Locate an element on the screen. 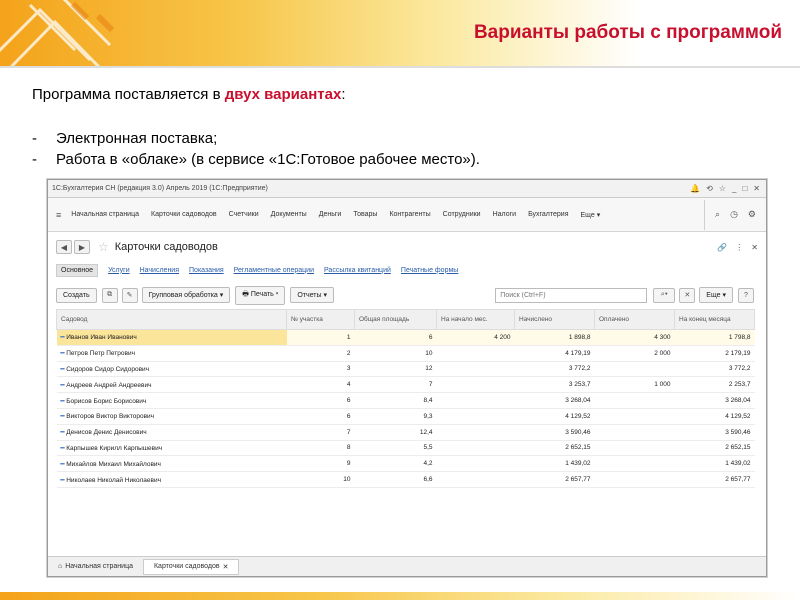 This screenshot has height=600, width=800. section-documents: Документы is located at coordinates (289, 214).